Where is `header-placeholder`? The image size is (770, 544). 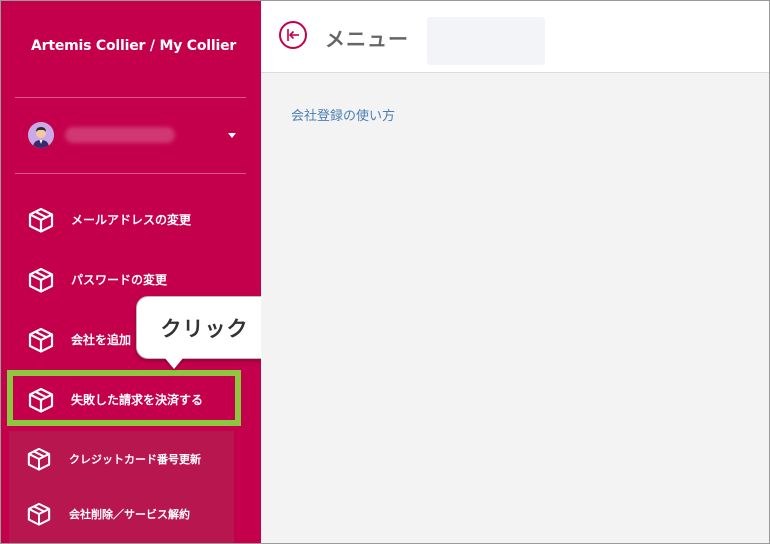
header-placeholder is located at coordinates (486, 41).